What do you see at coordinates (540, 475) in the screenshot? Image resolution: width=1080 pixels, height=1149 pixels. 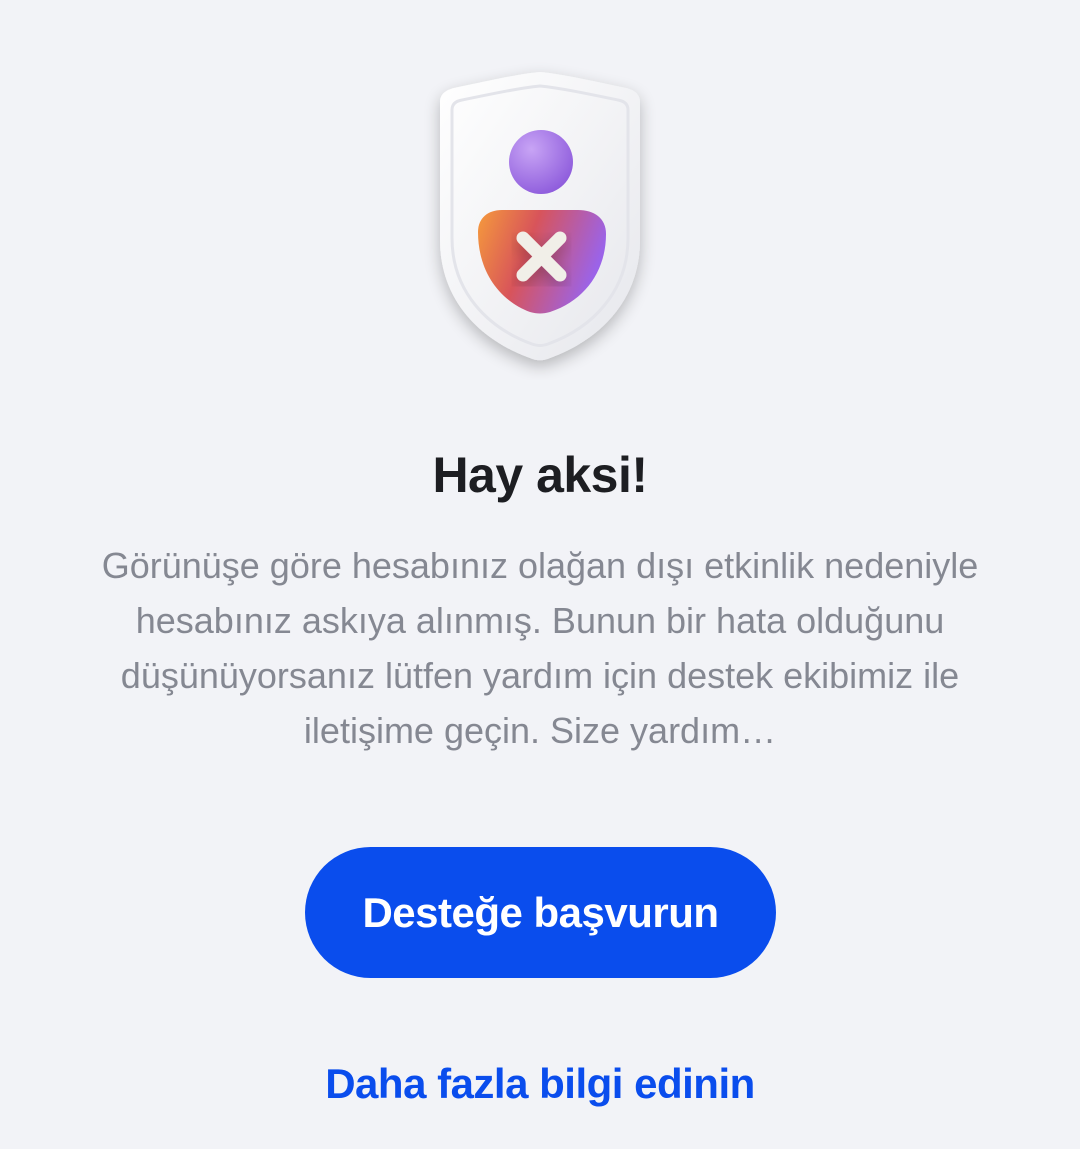 I see `page-title: Hay aksi!` at bounding box center [540, 475].